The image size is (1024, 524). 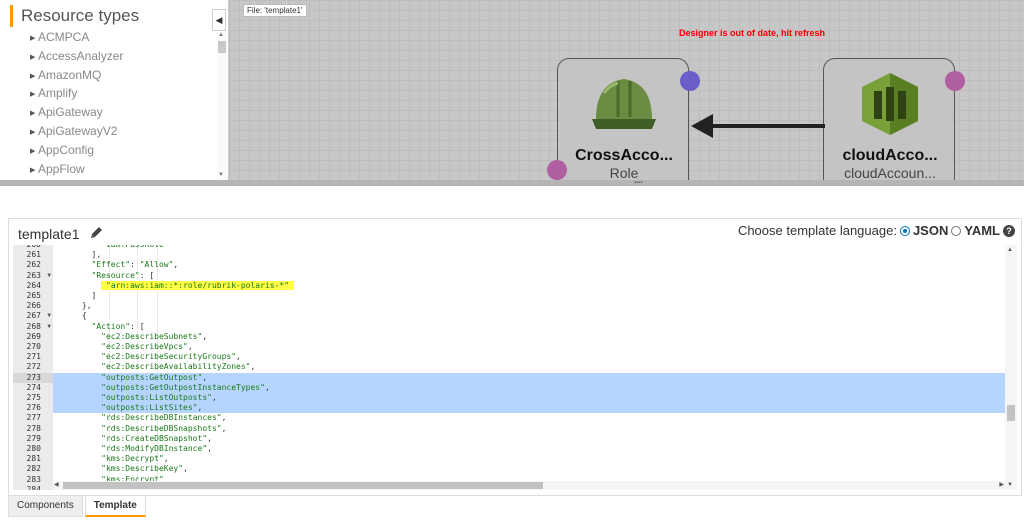 I want to click on line-number: 264, so click(x=33, y=285).